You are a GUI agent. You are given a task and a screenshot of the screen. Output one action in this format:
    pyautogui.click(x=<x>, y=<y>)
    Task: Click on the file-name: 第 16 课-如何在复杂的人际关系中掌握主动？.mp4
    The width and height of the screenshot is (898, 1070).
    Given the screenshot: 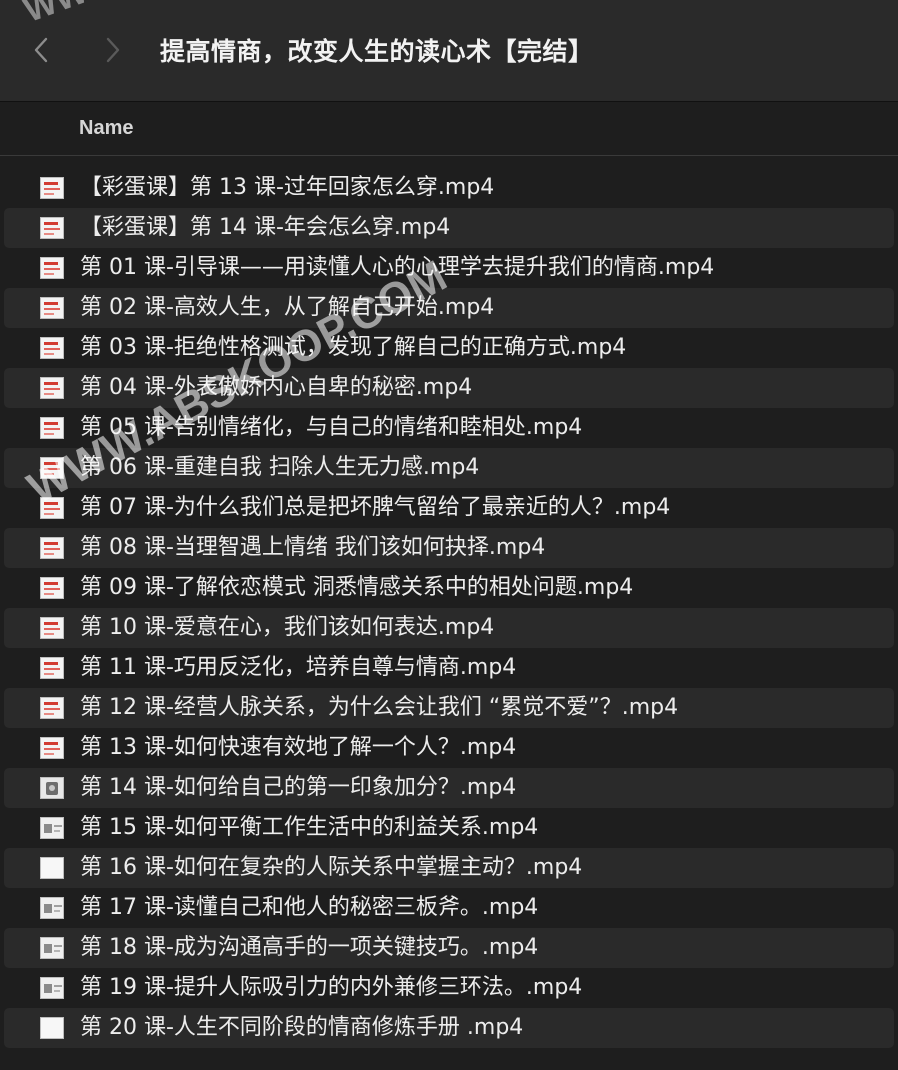 What is the action you would take?
    pyautogui.click(x=331, y=867)
    